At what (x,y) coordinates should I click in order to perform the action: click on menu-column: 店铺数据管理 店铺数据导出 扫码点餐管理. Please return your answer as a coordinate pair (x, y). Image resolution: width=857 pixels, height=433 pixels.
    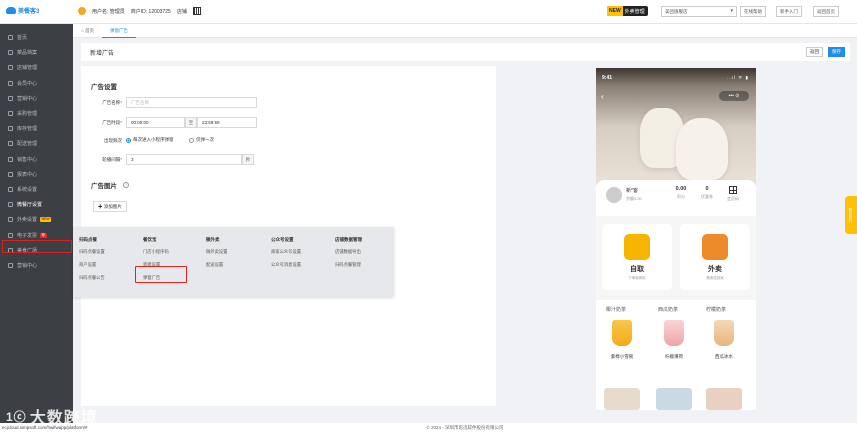
    Looking at the image, I should click on (348, 256).